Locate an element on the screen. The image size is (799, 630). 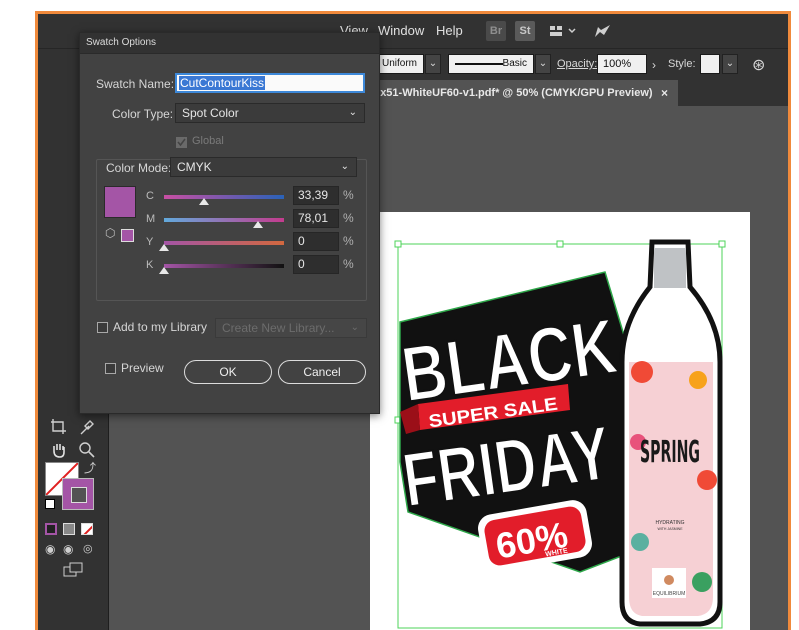
opacity-arrow-icon: › is located at coordinates (654, 65).